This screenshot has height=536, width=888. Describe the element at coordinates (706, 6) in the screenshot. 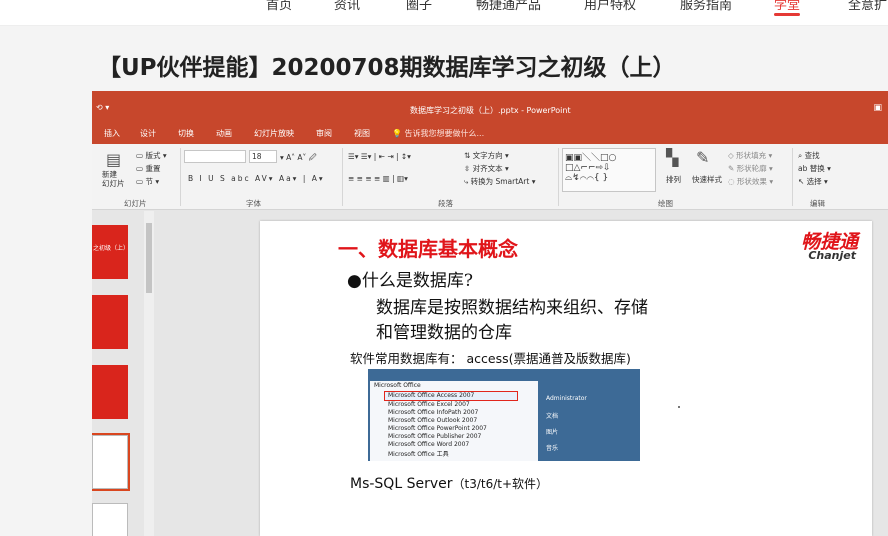

I see `nav-service-guide: 服务指南` at that location.